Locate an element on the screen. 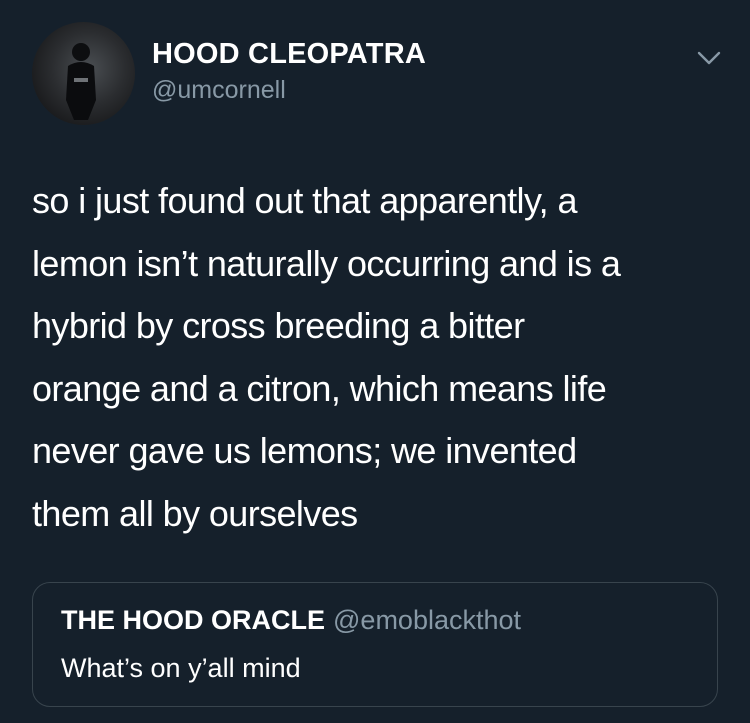  quoted-tweet-display-name: THE HOOD ORACLE is located at coordinates (193, 620).